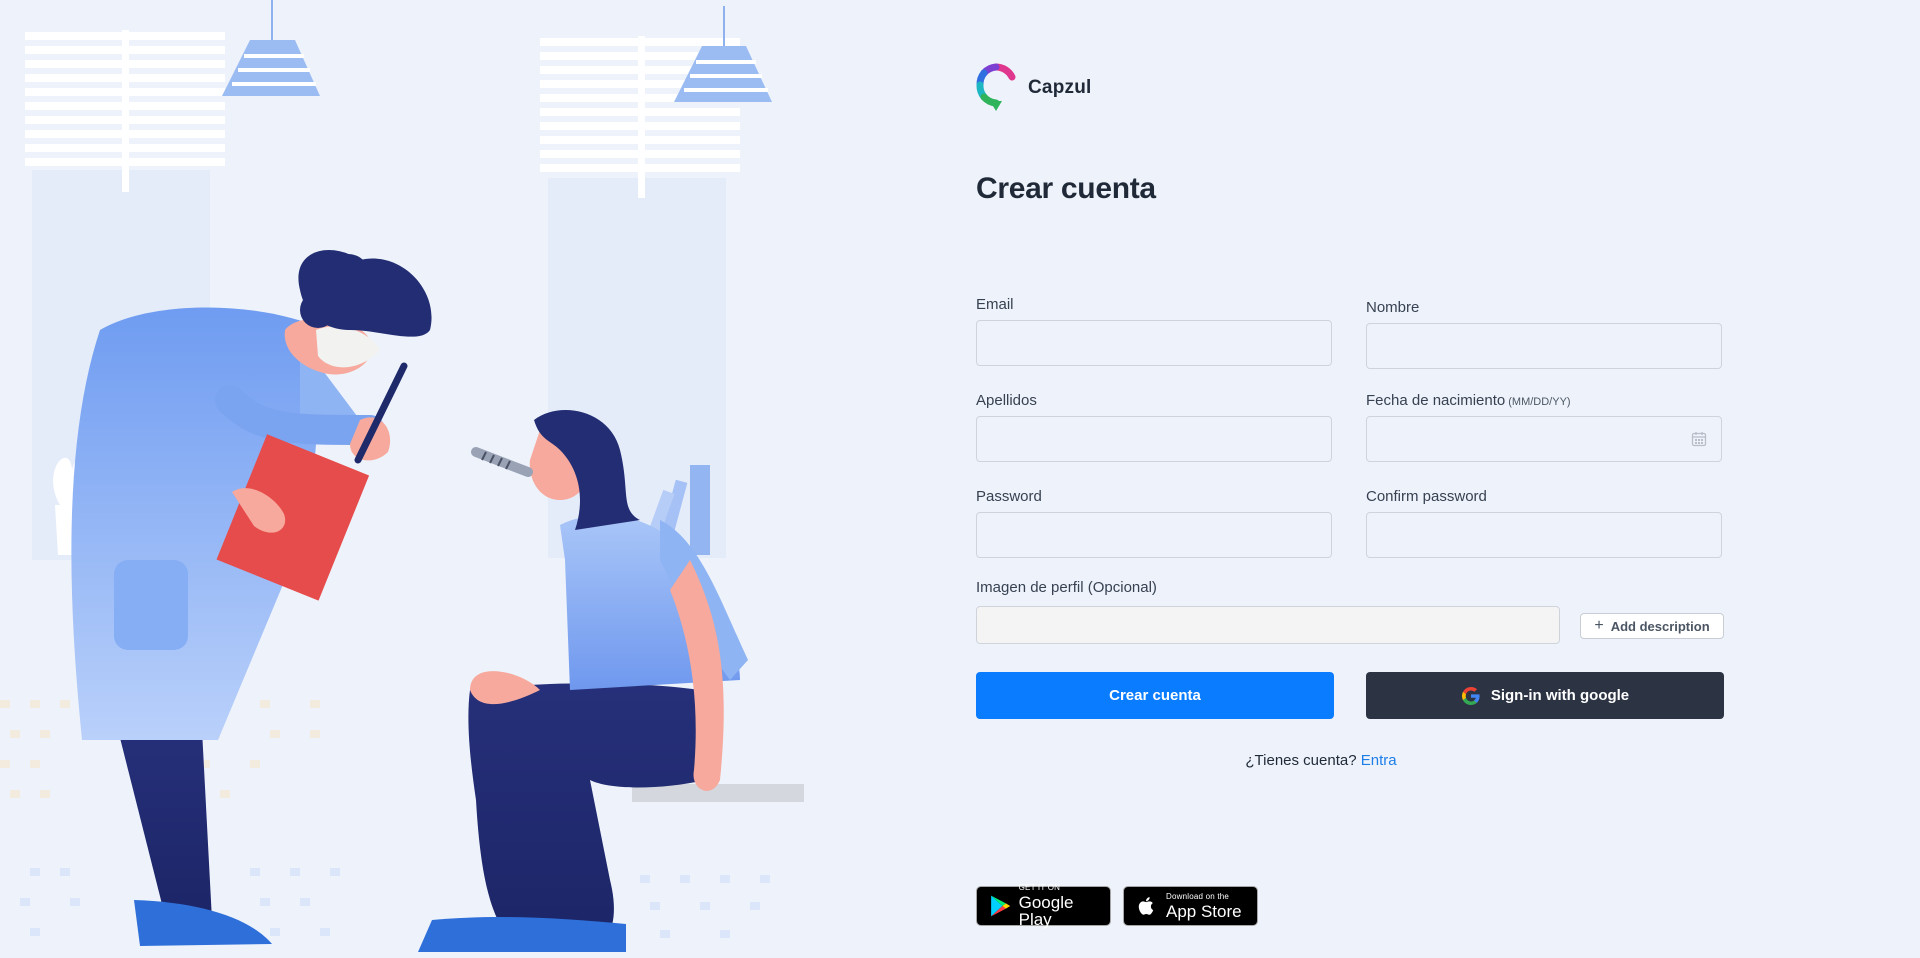  Describe the element at coordinates (1006, 400) in the screenshot. I see `apellidos-label: Apellidos` at that location.